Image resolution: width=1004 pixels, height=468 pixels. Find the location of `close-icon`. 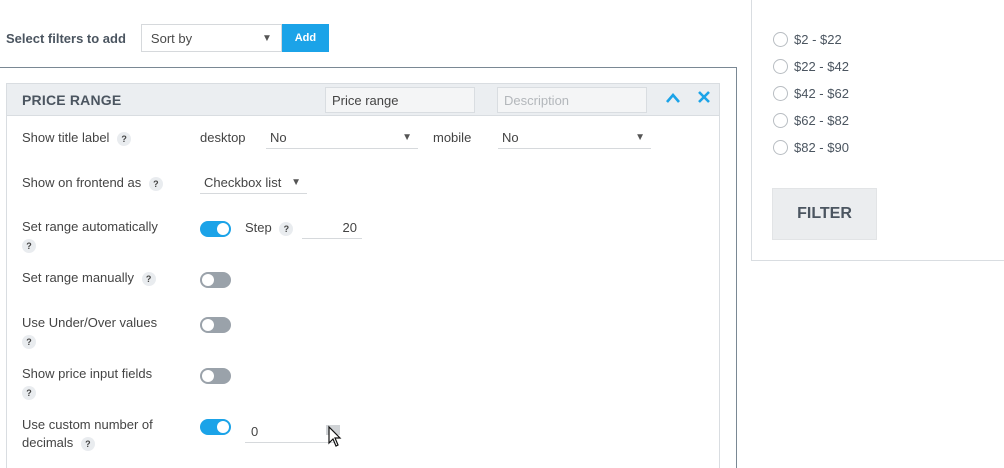

close-icon is located at coordinates (704, 99).